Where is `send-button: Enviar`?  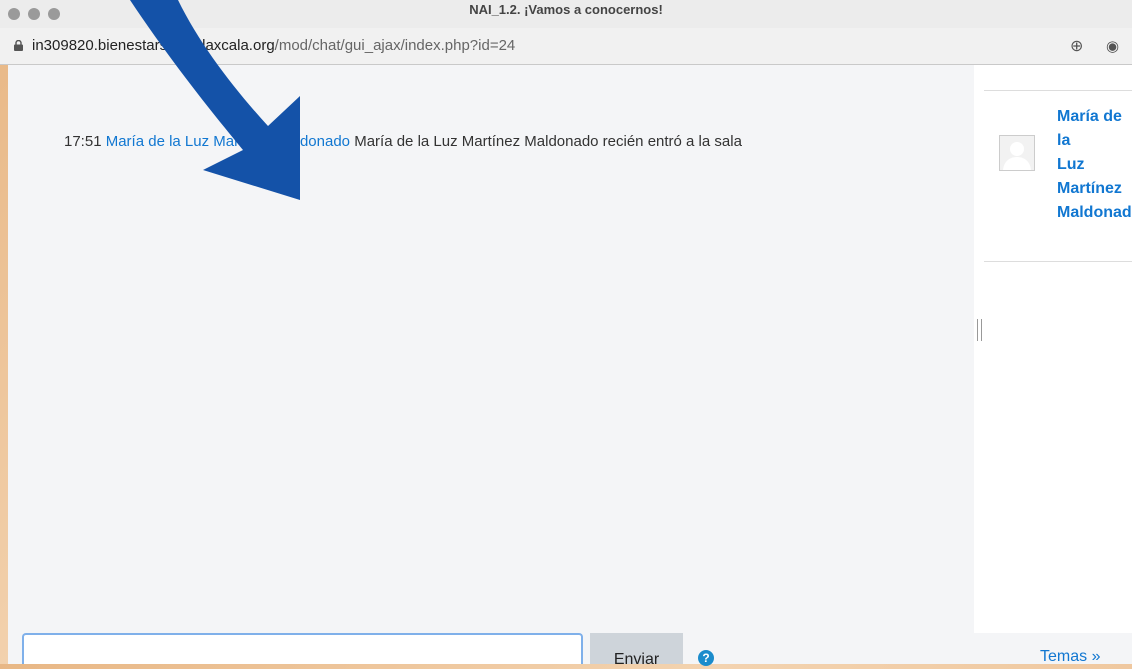
send-button: Enviar is located at coordinates (636, 650).